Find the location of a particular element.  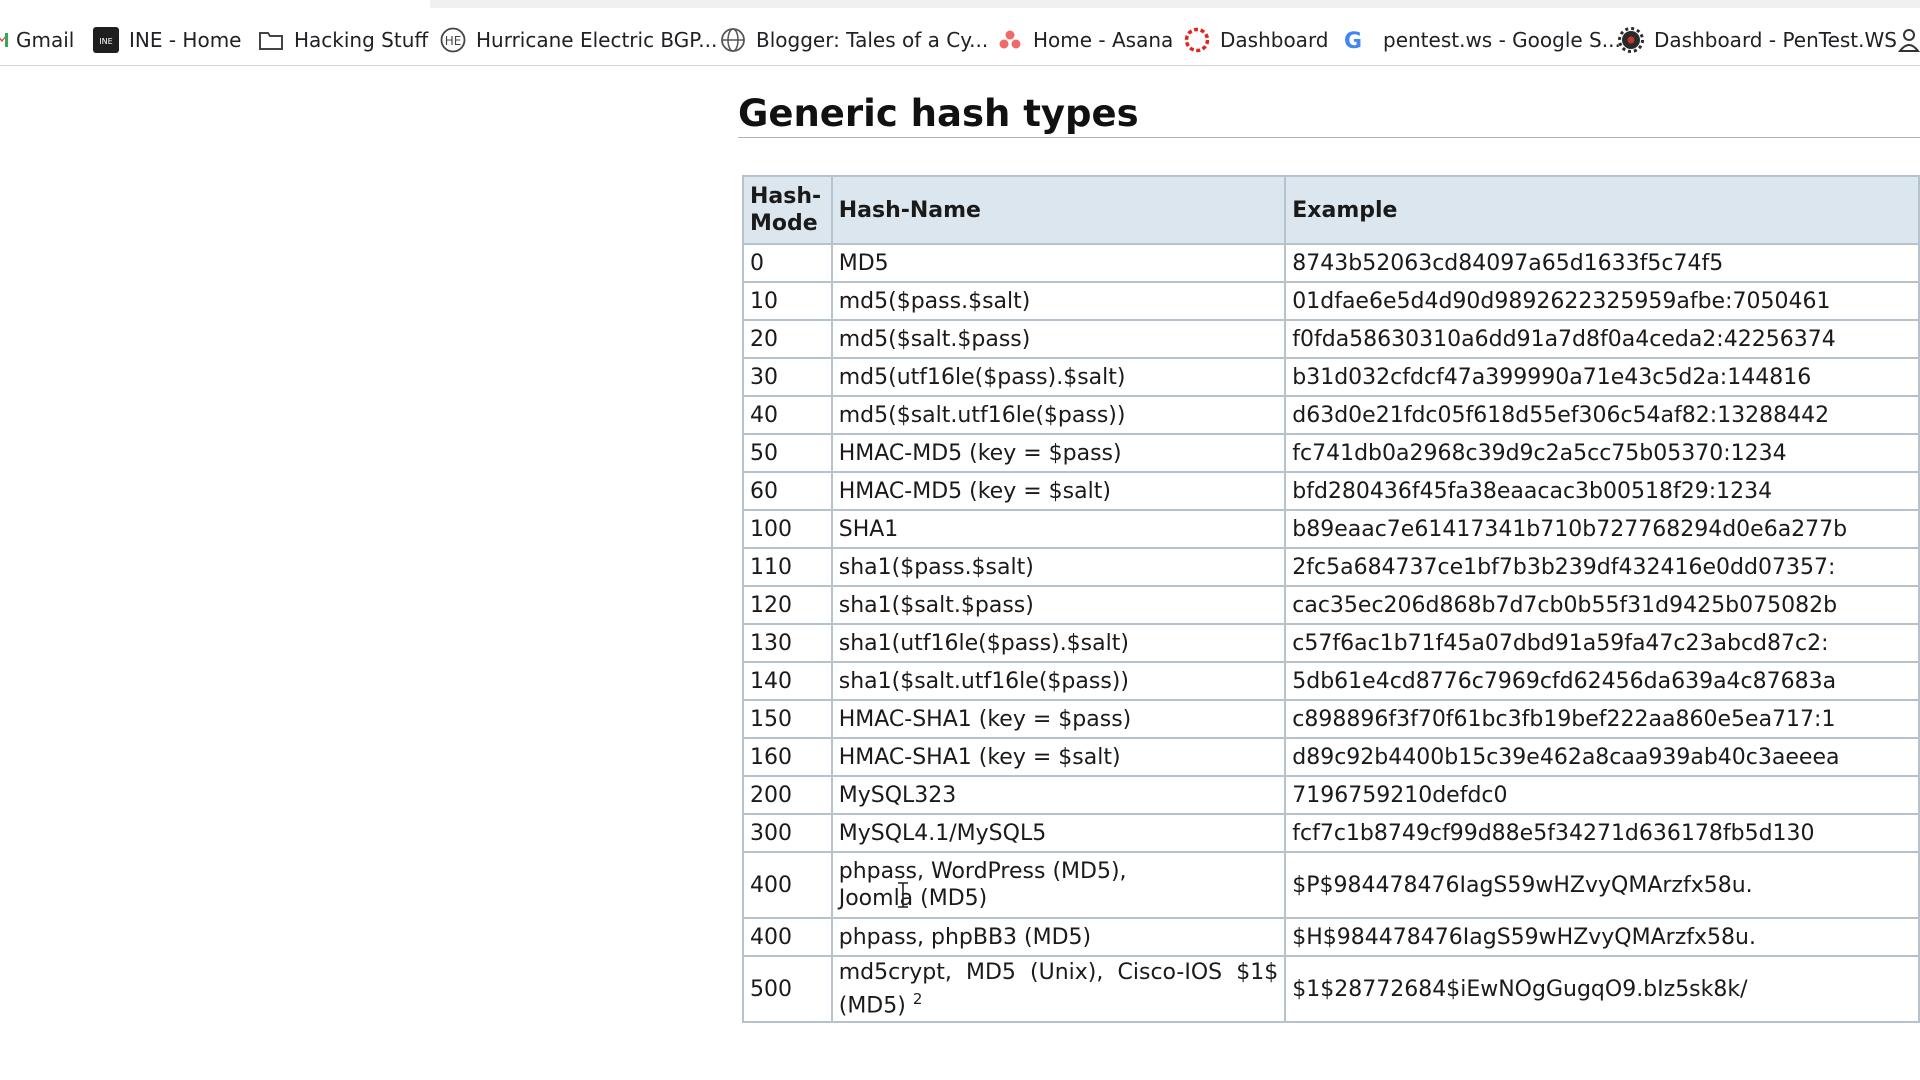

cell-example: fc741db0a2968c39d9c2a5cc75b05370:1234 is located at coordinates (1602, 453).